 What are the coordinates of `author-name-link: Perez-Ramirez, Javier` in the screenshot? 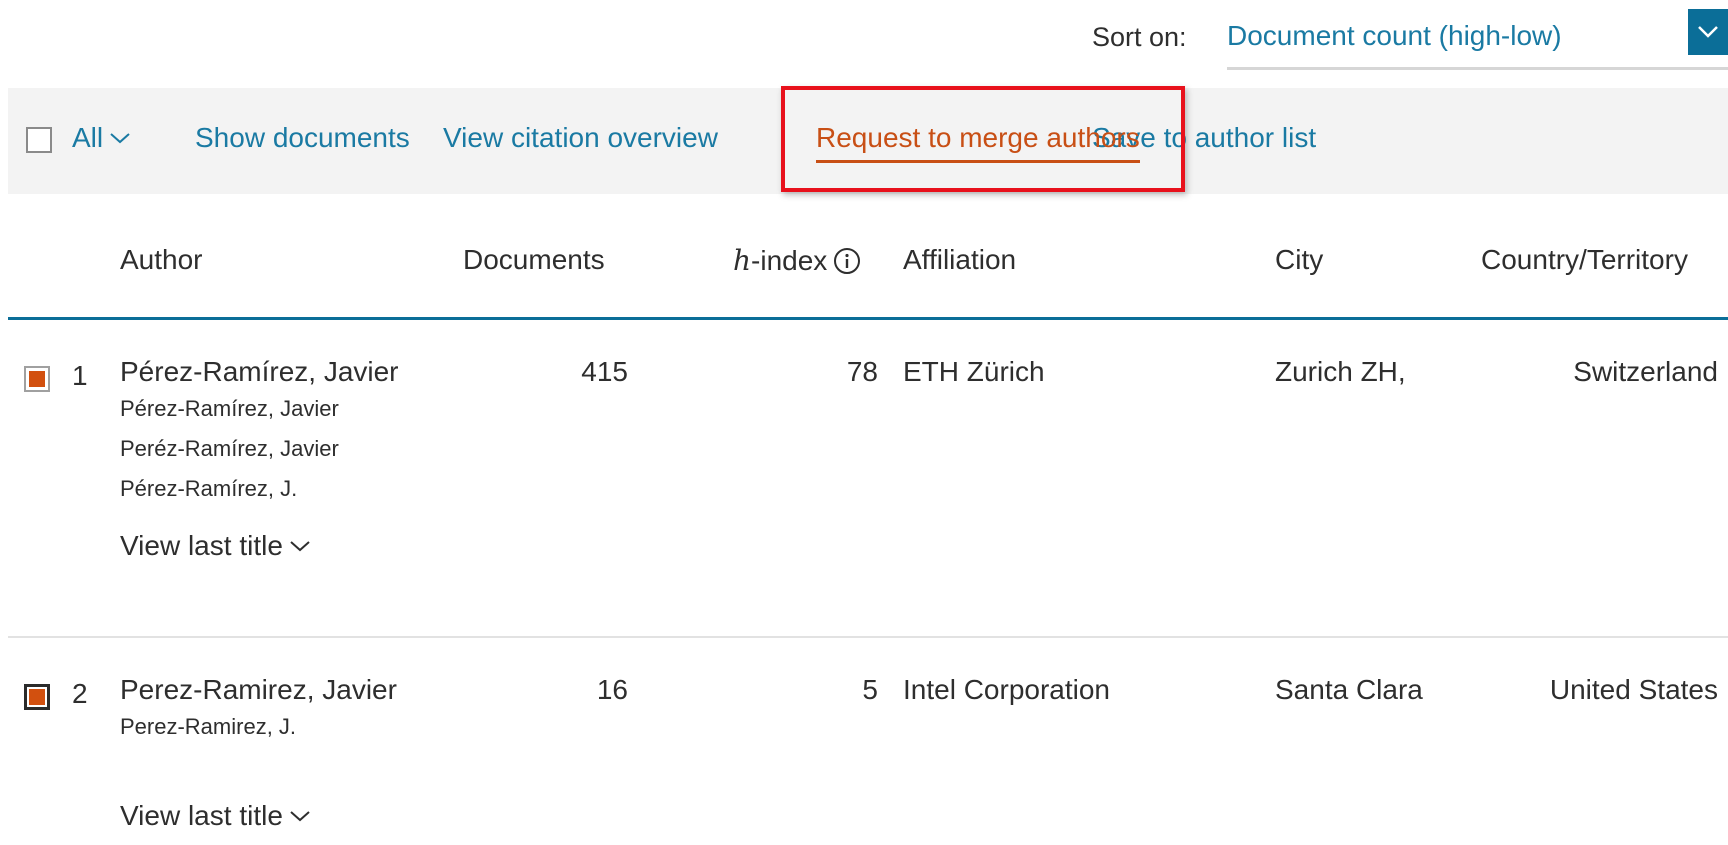 It's located at (258, 690).